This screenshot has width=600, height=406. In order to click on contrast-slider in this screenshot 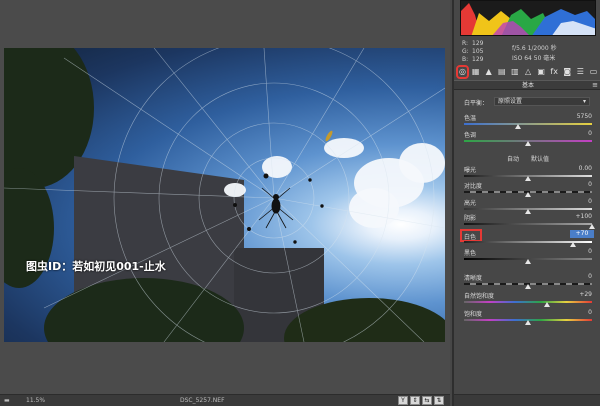, I will do `click(528, 194)`.